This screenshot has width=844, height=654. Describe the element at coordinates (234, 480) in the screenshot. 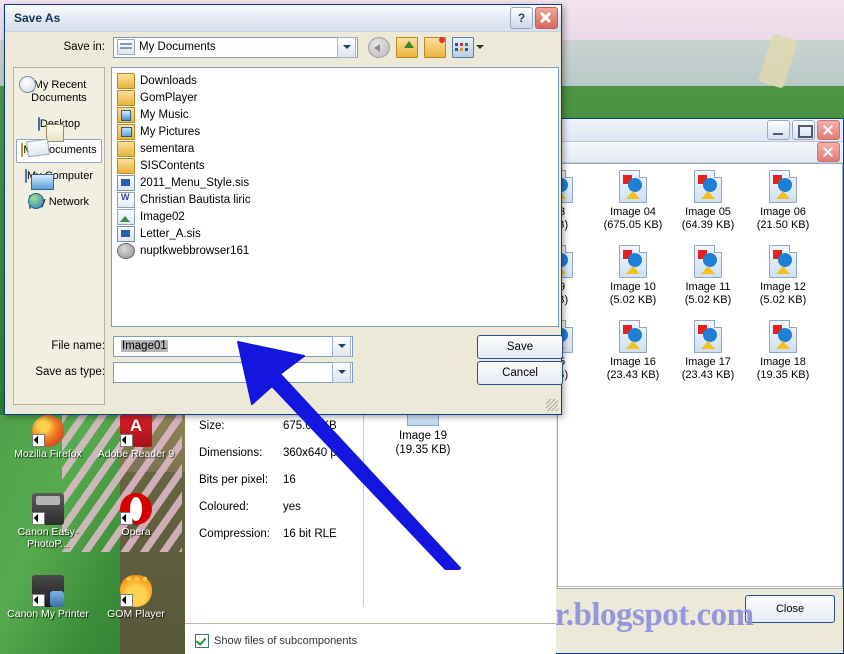

I see `property-label: Bits per pixel:` at that location.